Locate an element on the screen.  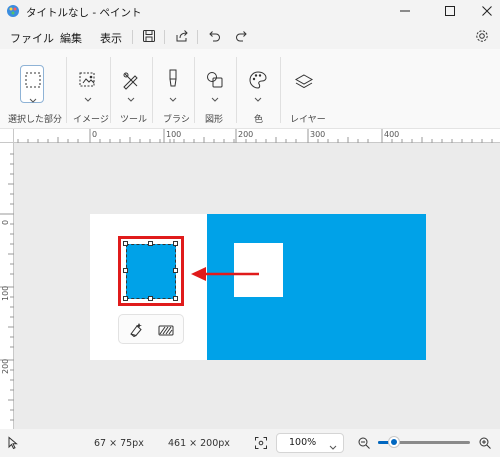
rectangle-select-icon is located at coordinates (33, 80).